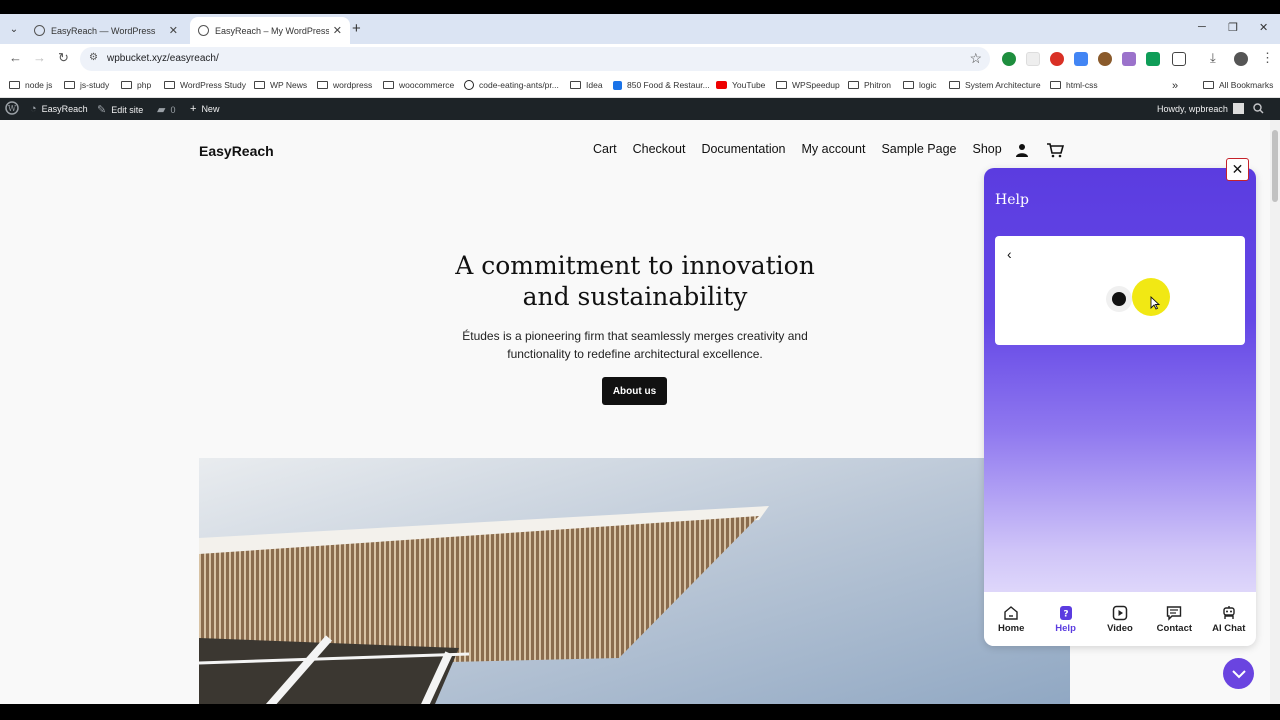  Describe the element at coordinates (1275, 166) in the screenshot. I see `scrollbar-thumb` at that location.